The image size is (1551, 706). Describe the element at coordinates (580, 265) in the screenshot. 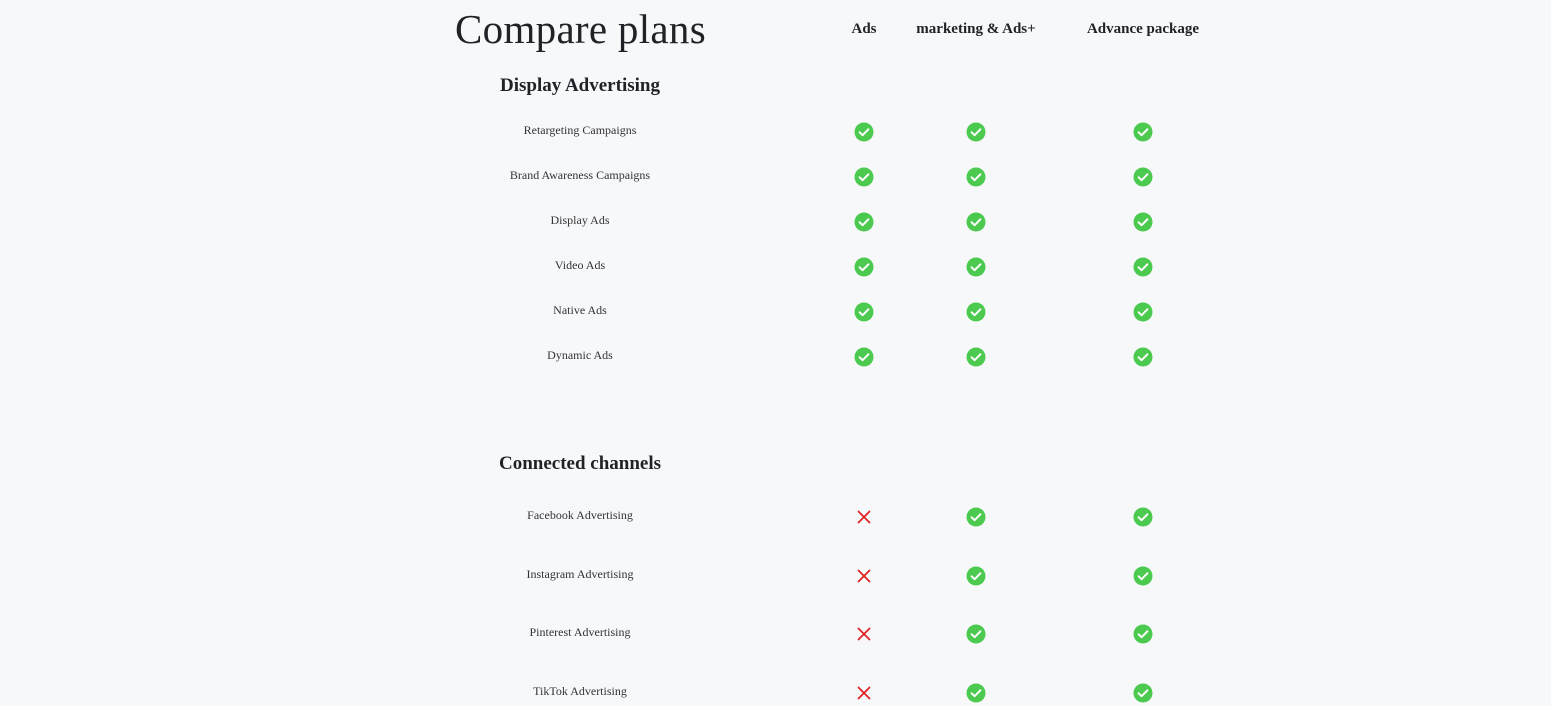

I see `feature-label: Video Ads` at that location.